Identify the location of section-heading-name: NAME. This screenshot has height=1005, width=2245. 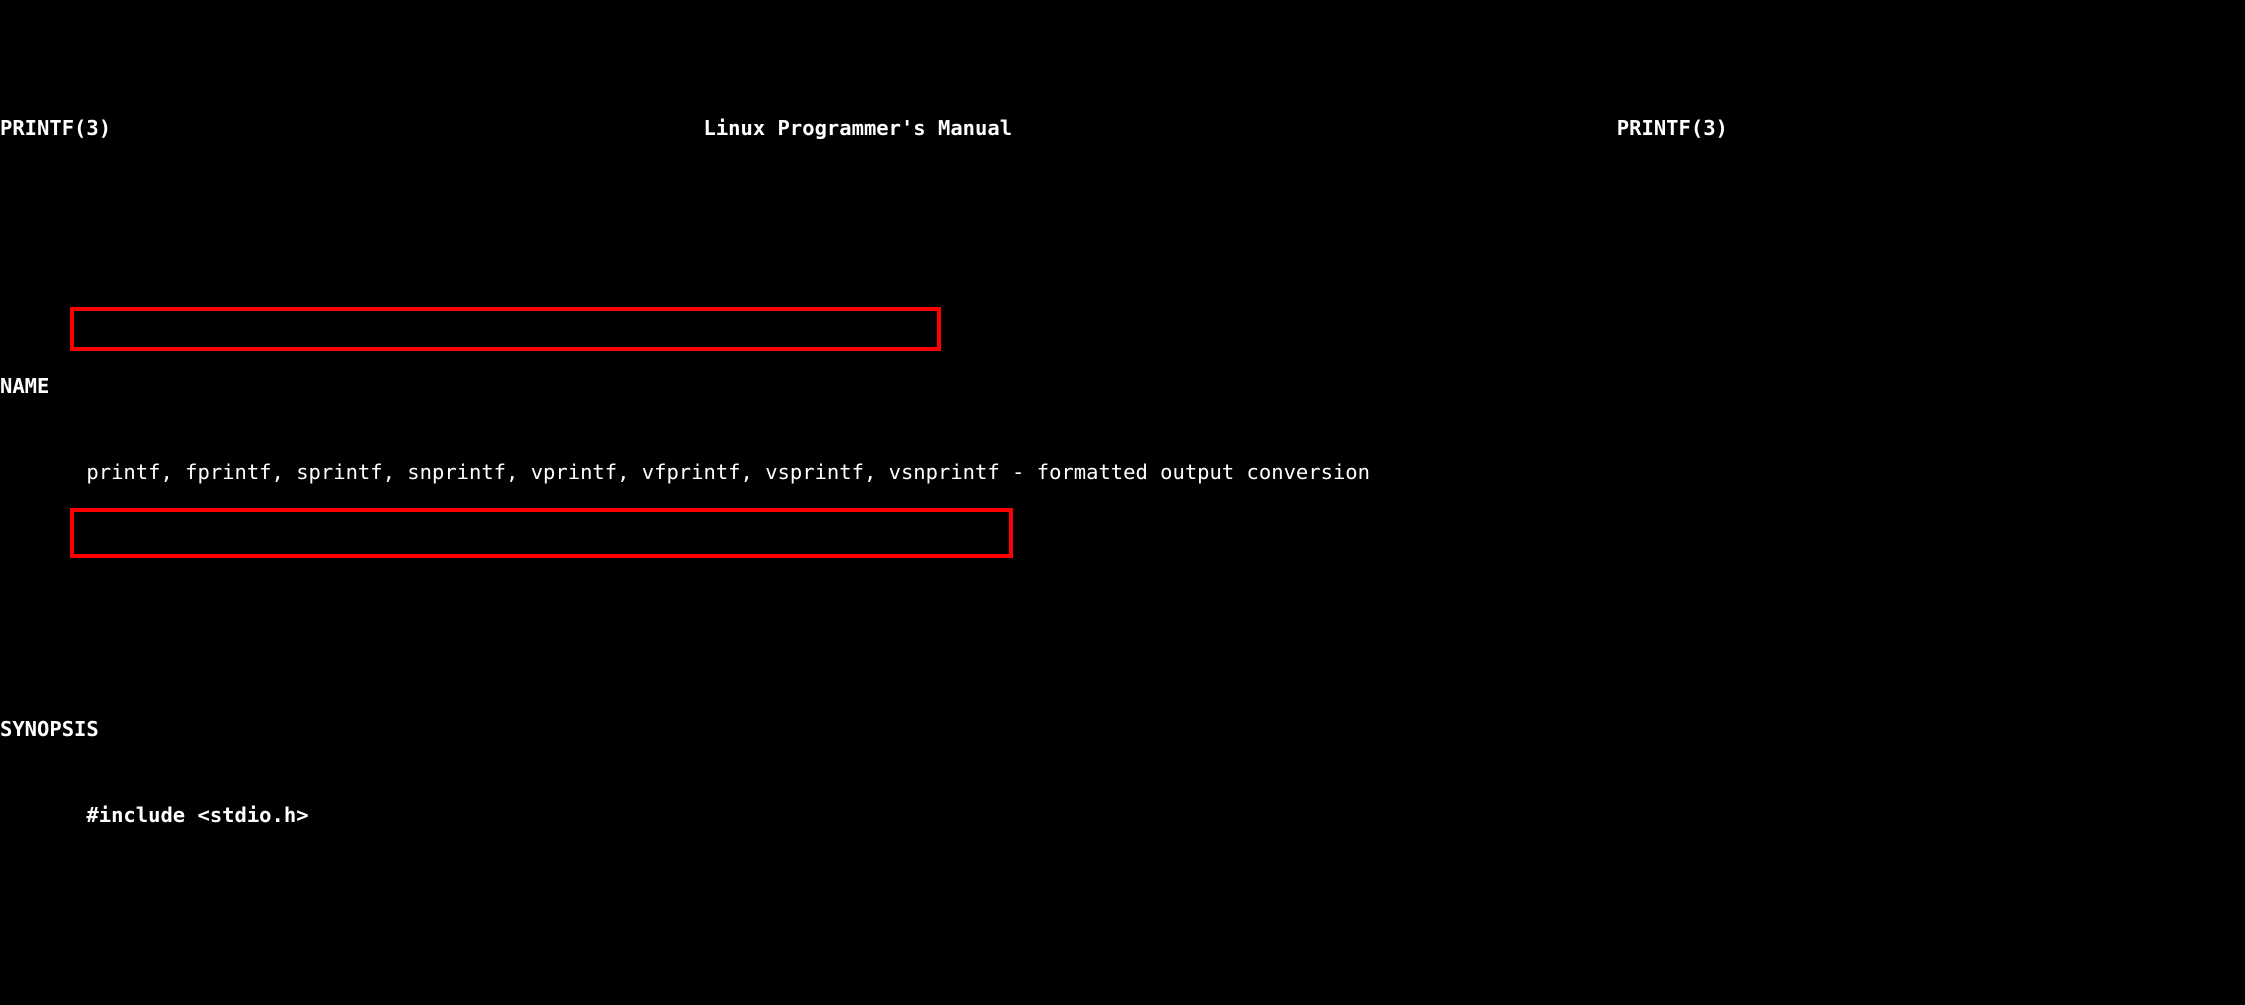
(25, 385).